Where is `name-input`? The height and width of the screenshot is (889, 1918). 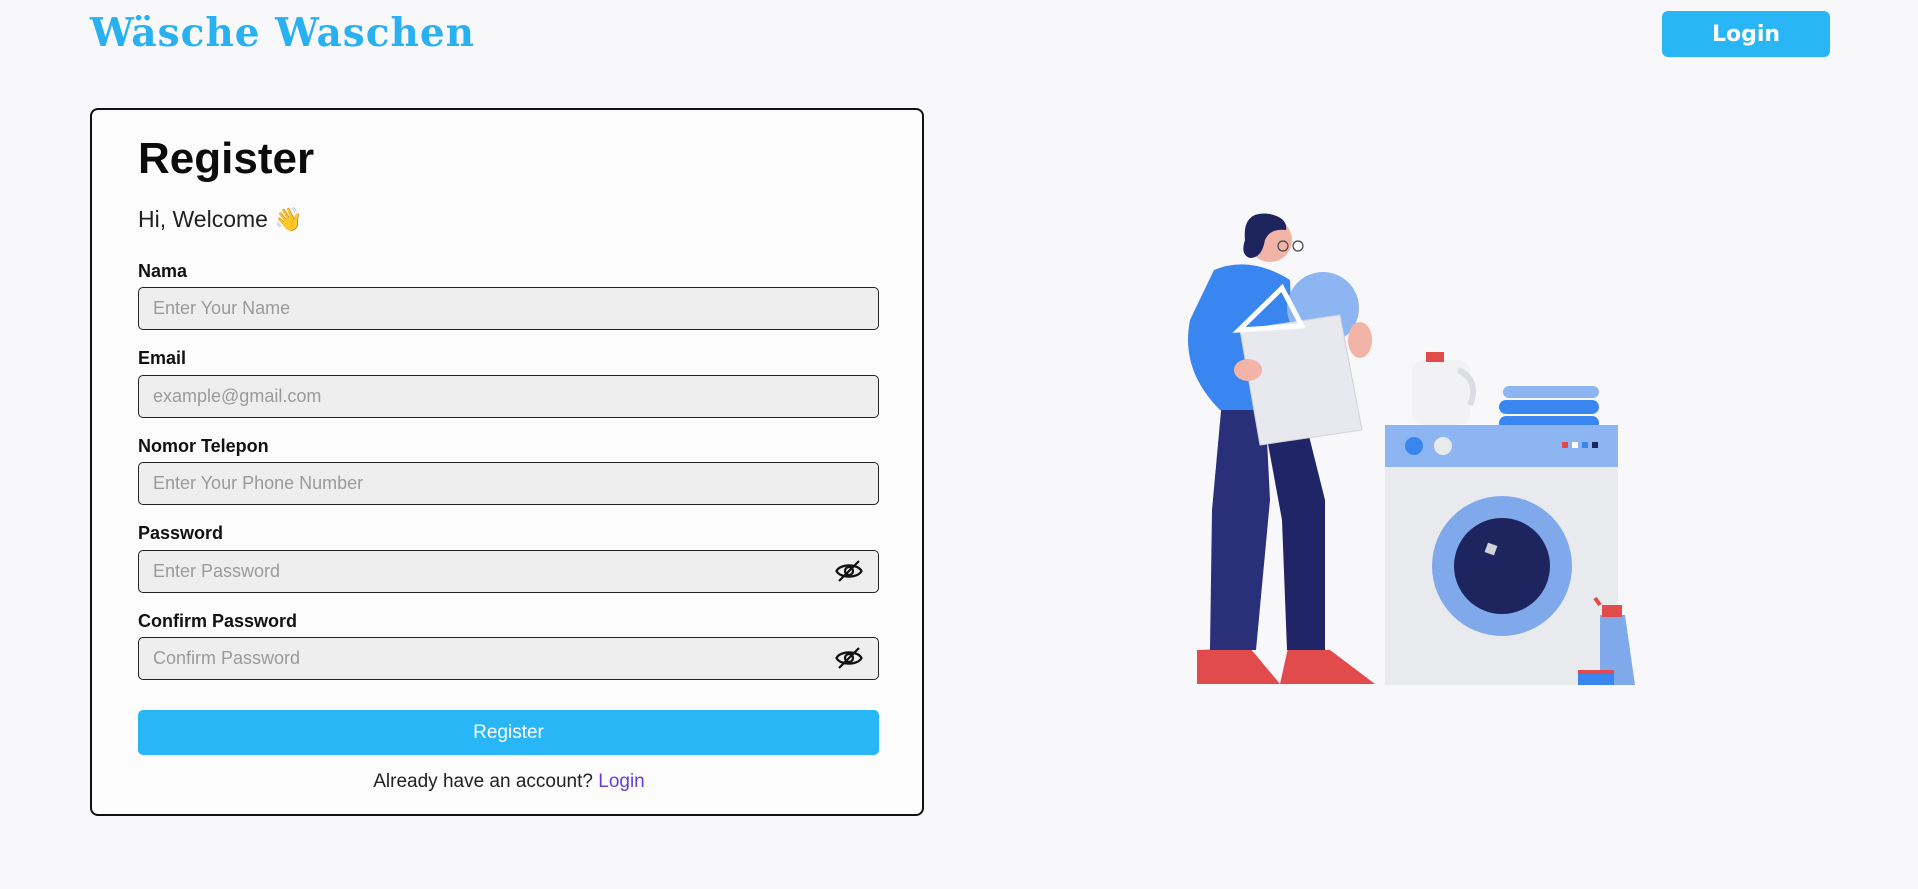
name-input is located at coordinates (508, 308).